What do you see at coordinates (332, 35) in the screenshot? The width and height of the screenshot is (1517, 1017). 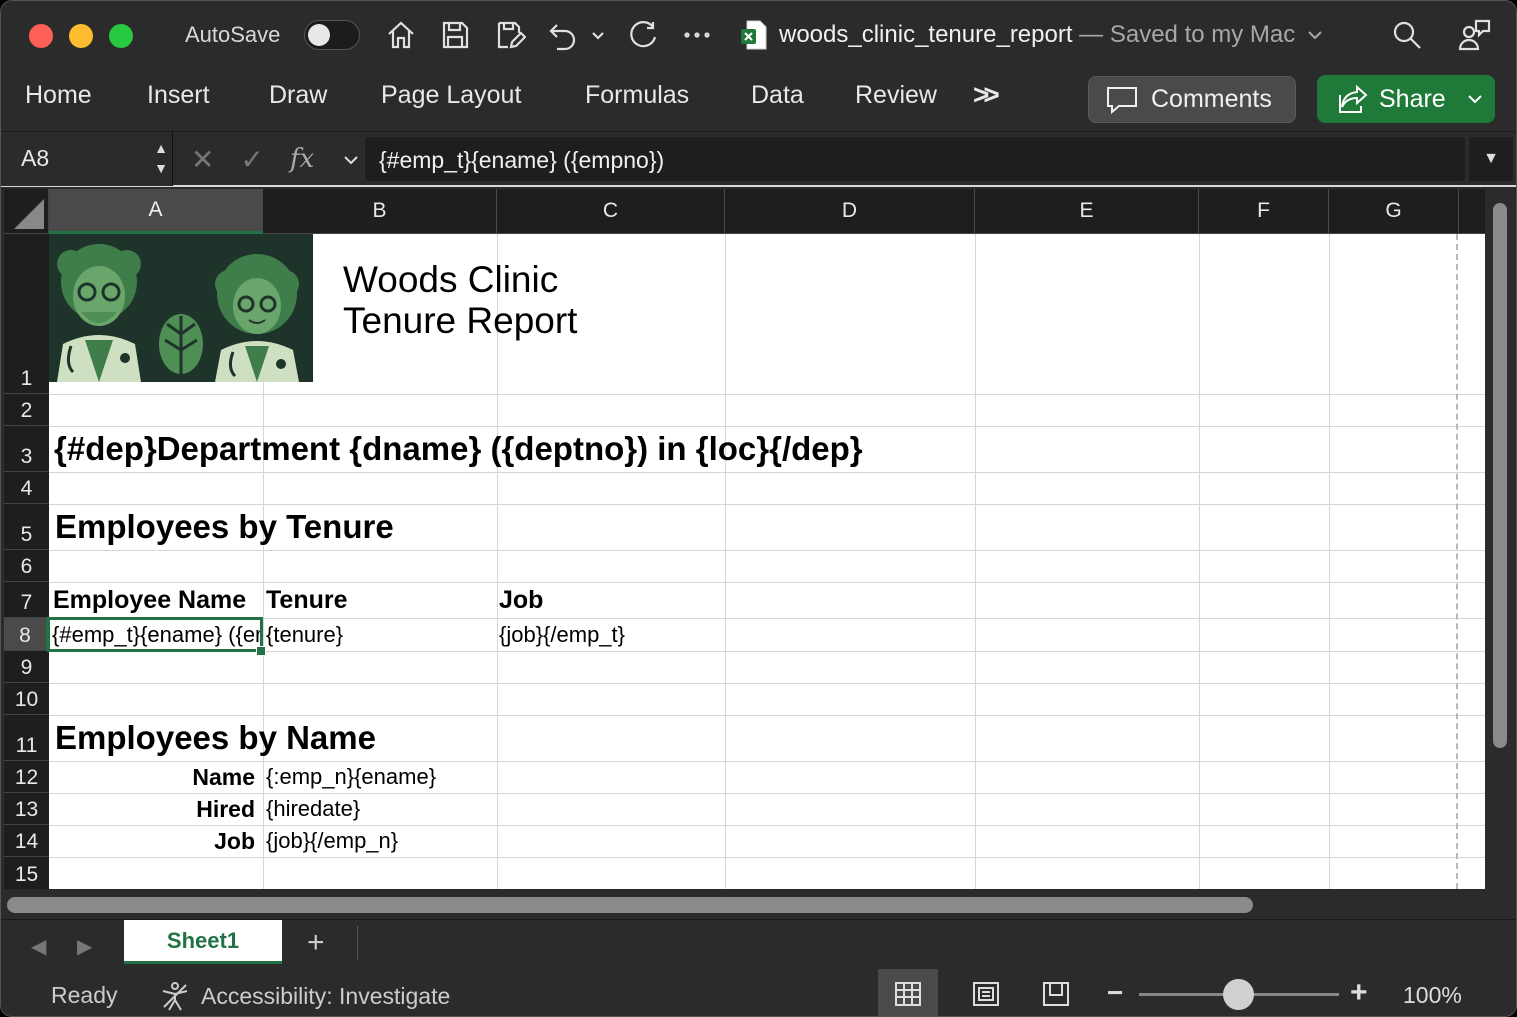 I see `autosave-toggle` at bounding box center [332, 35].